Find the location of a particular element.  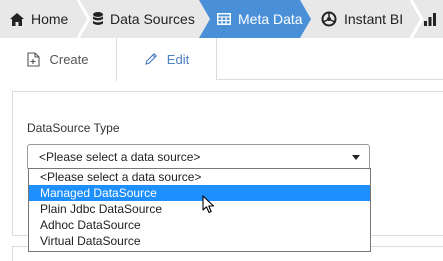

breadcrumb-home-label: Home is located at coordinates (50, 19).